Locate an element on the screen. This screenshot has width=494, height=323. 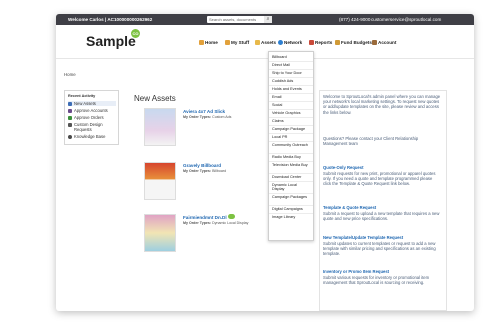
nav-label: Fund Budgets is located at coordinates (356, 42).